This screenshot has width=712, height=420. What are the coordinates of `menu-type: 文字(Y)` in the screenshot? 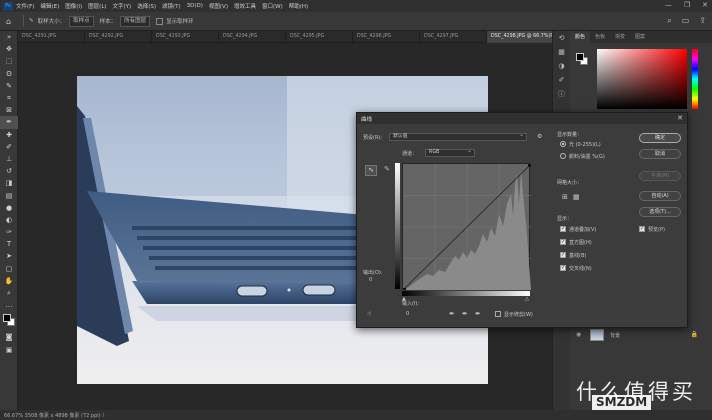 It's located at (122, 6).